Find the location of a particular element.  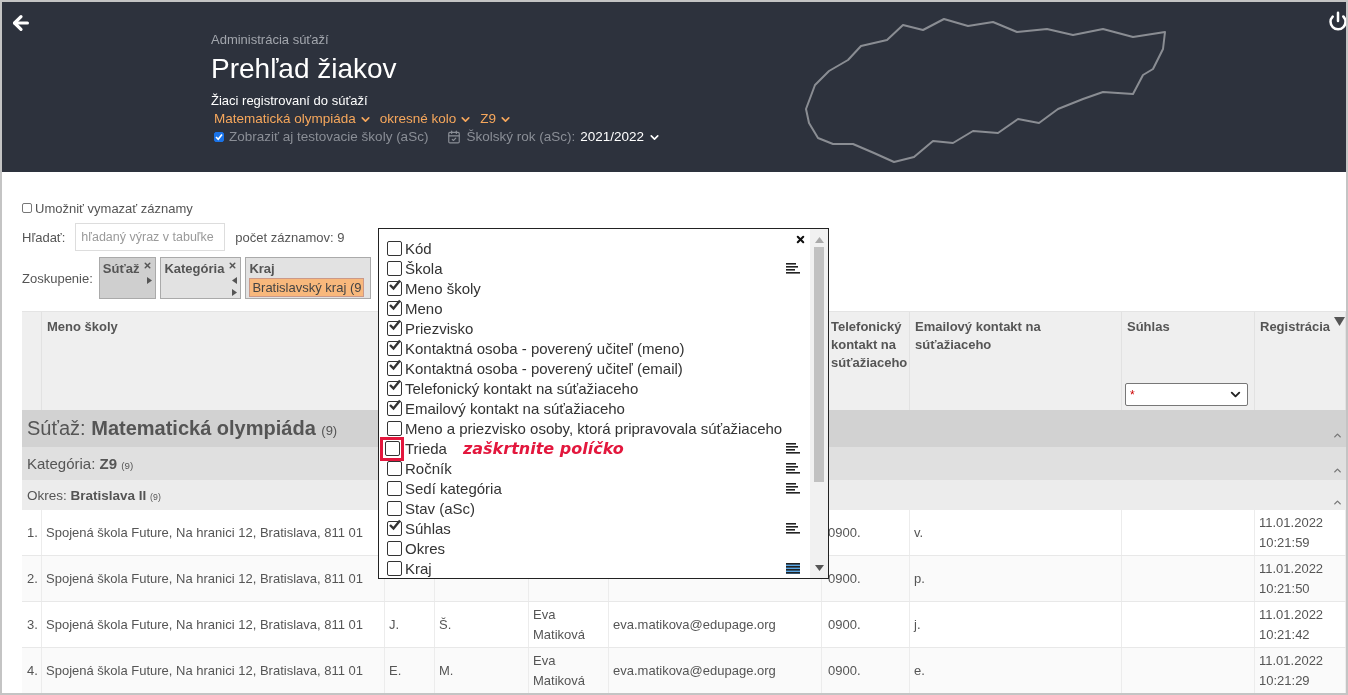

subtitle: Žiaci registrovaní do súťaží is located at coordinates (289, 101).